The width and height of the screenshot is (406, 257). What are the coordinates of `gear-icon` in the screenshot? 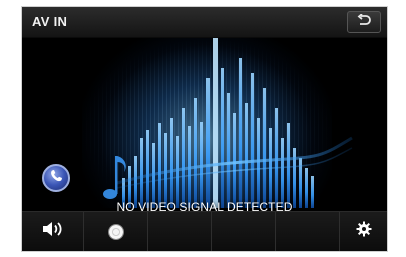 It's located at (364, 231).